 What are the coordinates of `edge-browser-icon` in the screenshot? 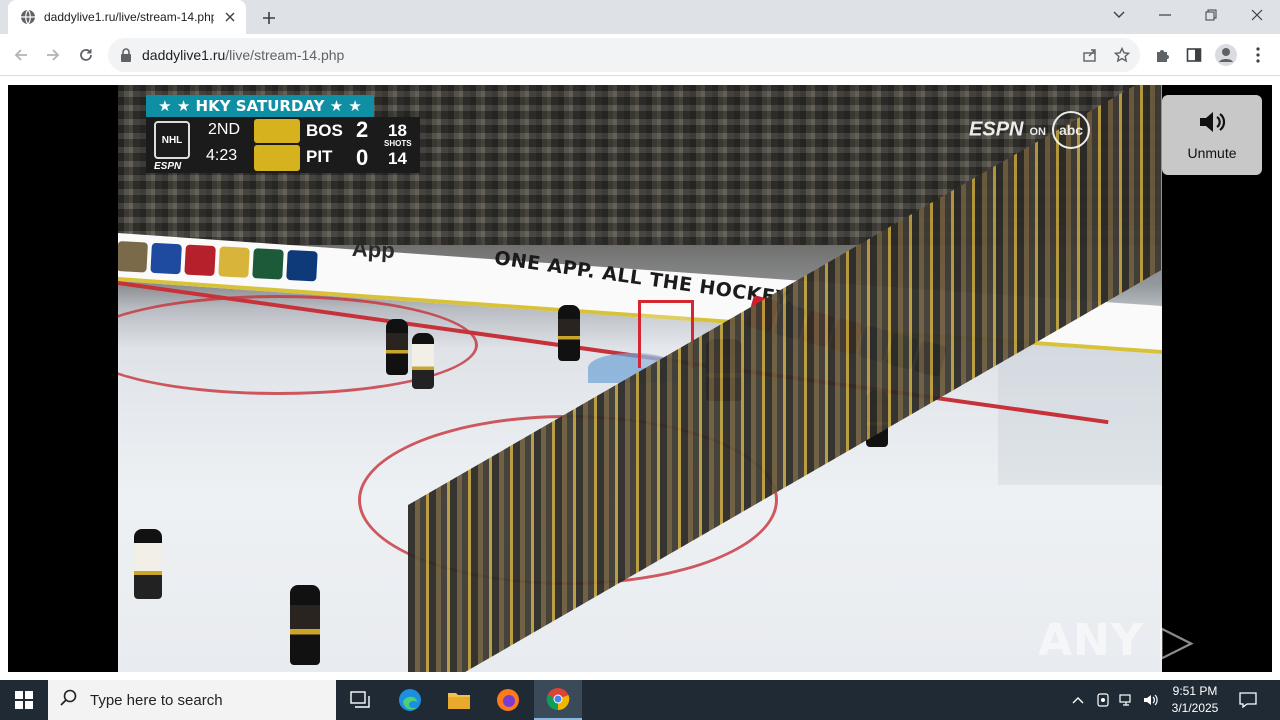 It's located at (410, 700).